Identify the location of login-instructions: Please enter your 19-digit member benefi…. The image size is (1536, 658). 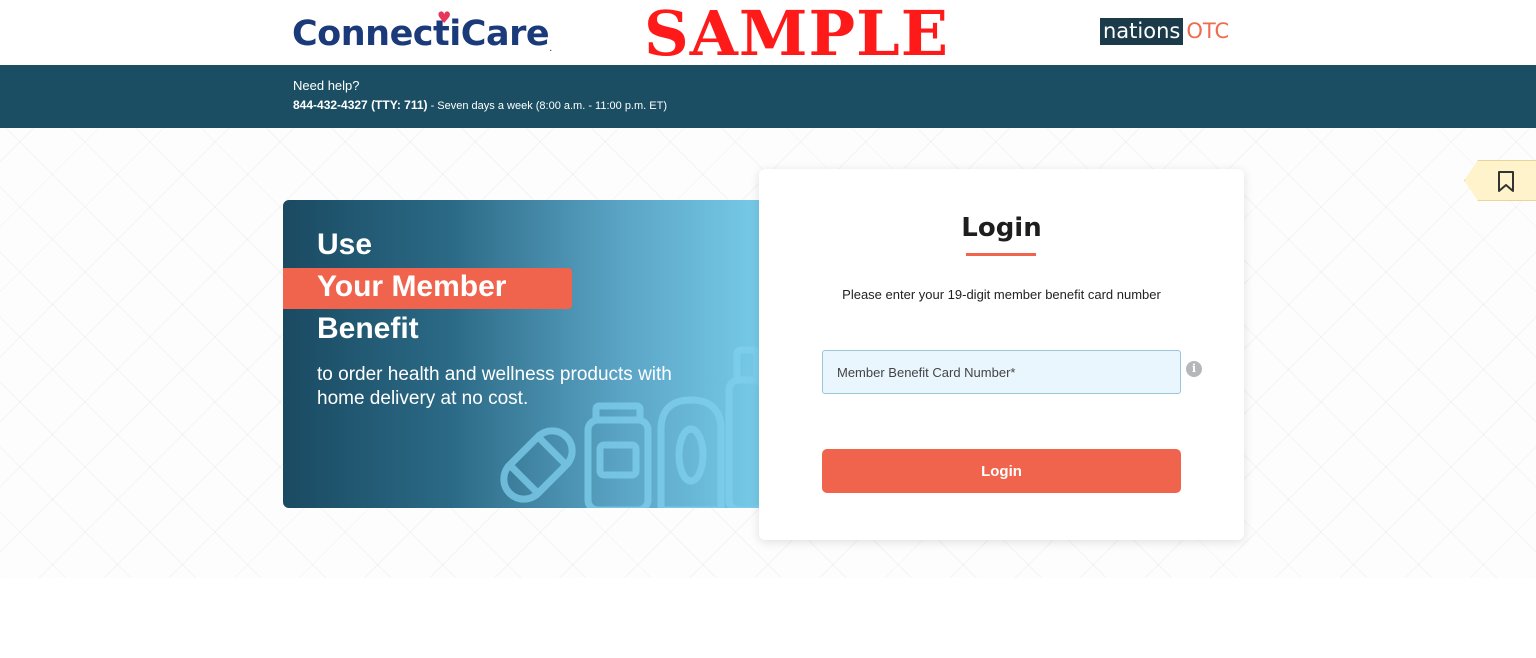
(1001, 294).